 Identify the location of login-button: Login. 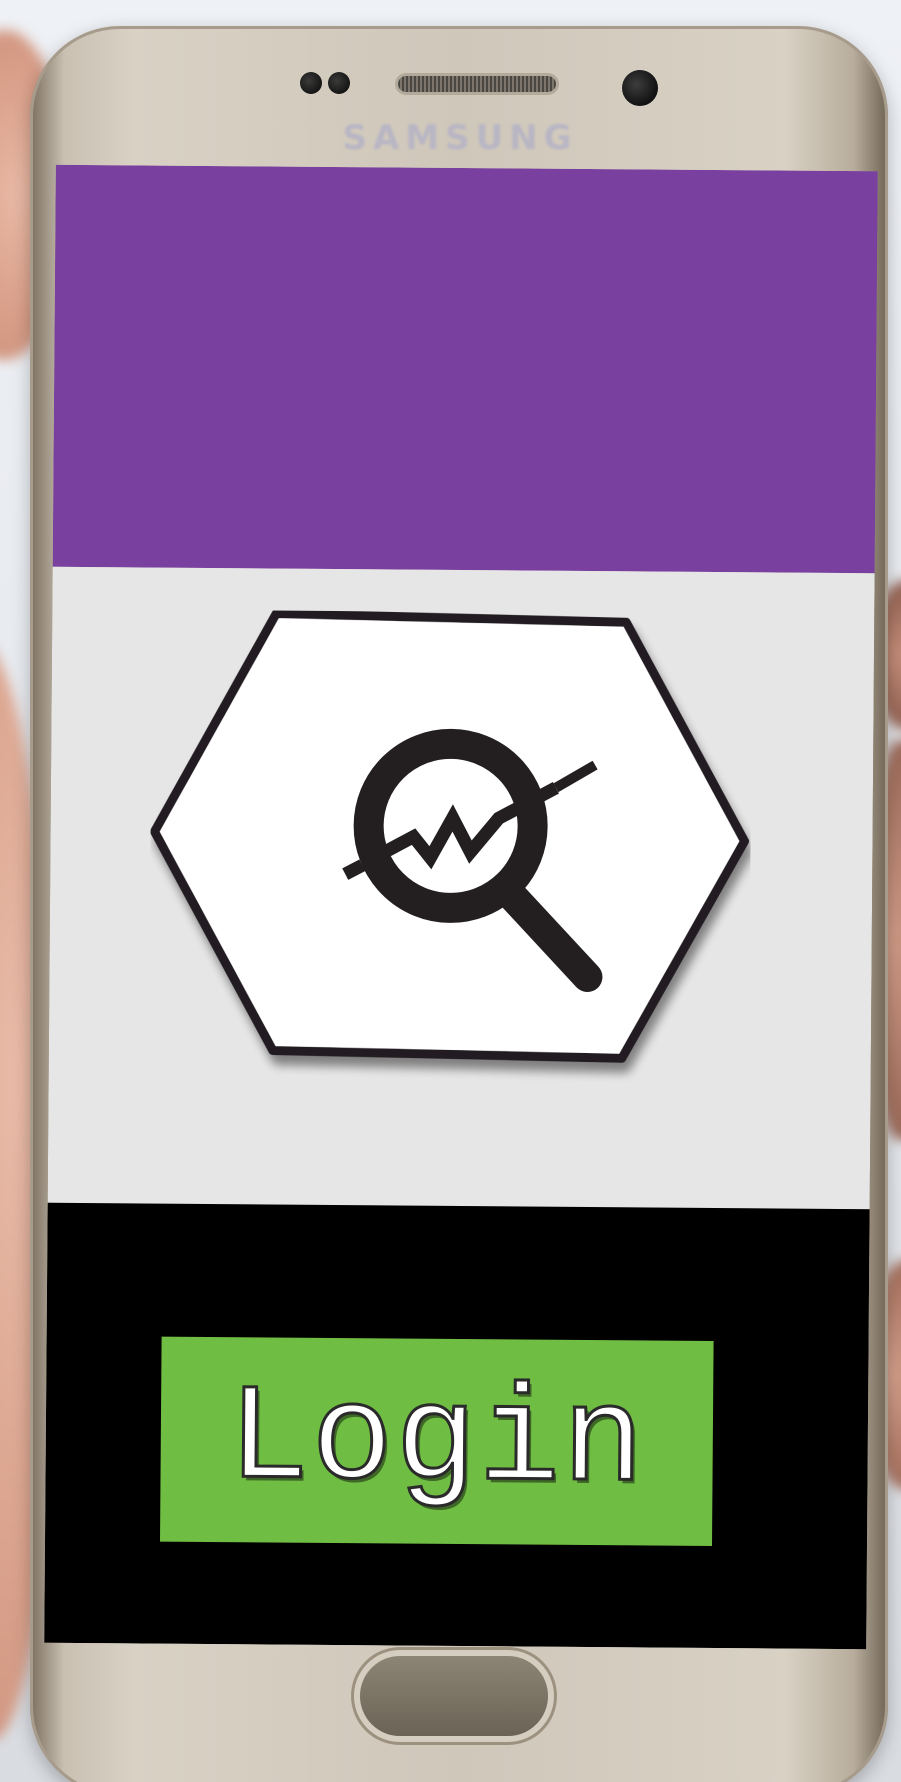
(437, 1441).